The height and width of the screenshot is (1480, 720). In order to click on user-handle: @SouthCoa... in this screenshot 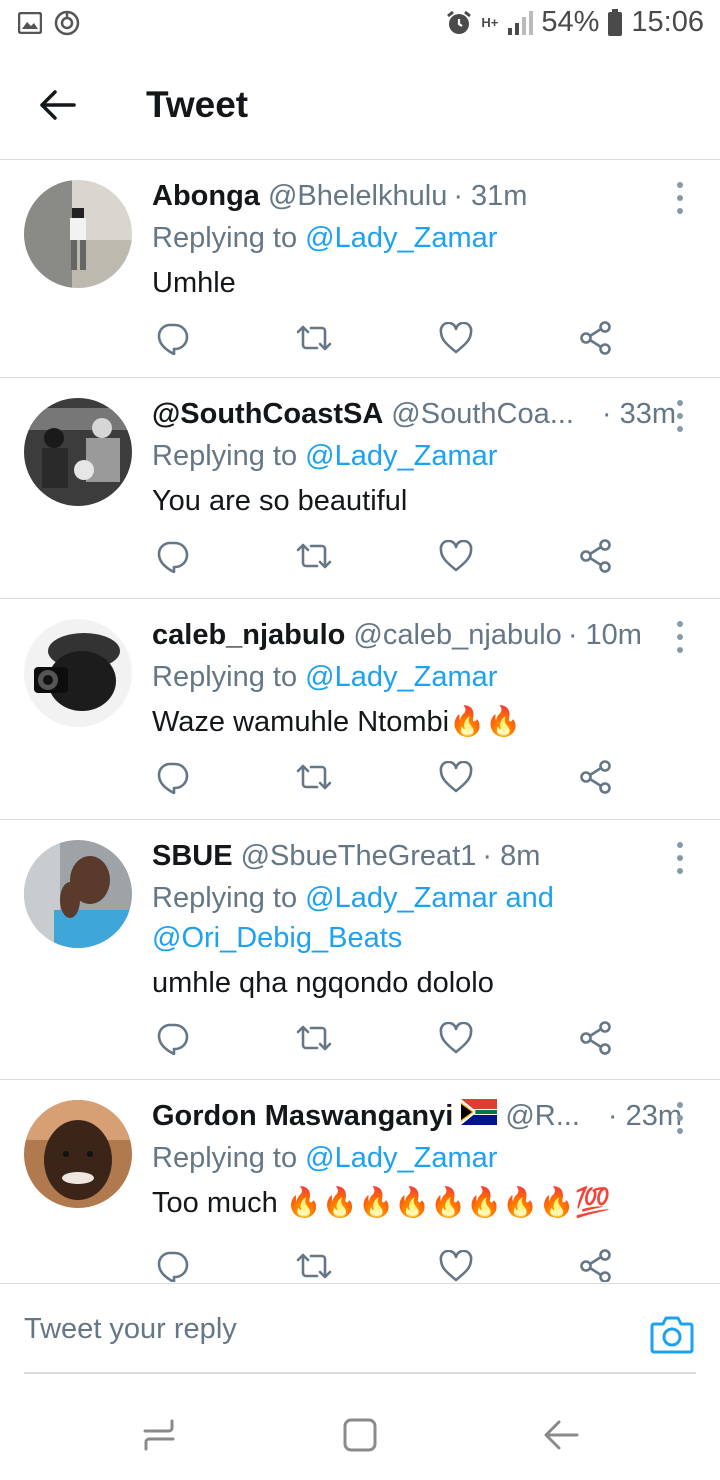, I will do `click(482, 414)`.